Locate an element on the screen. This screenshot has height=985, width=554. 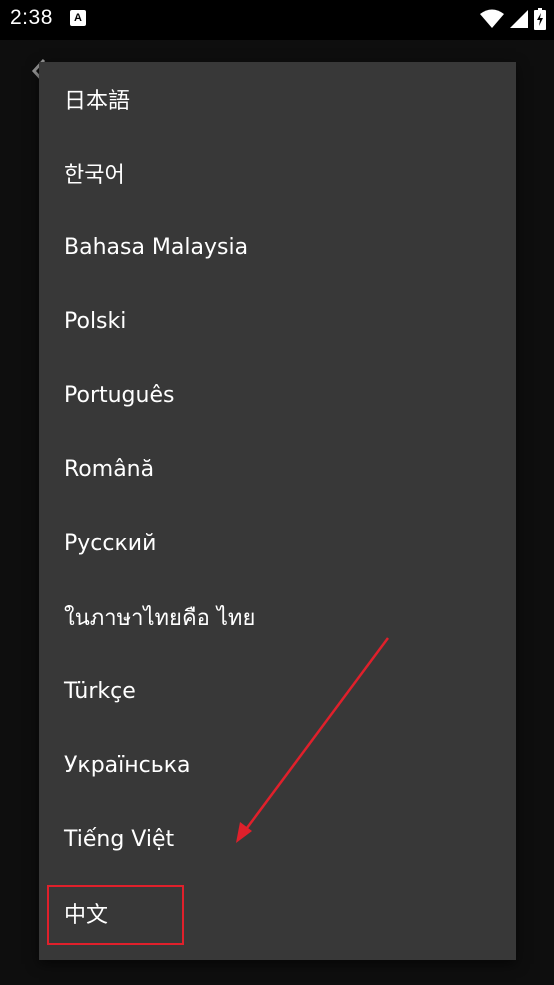
notification-icon-letter: A is located at coordinates (78, 18).